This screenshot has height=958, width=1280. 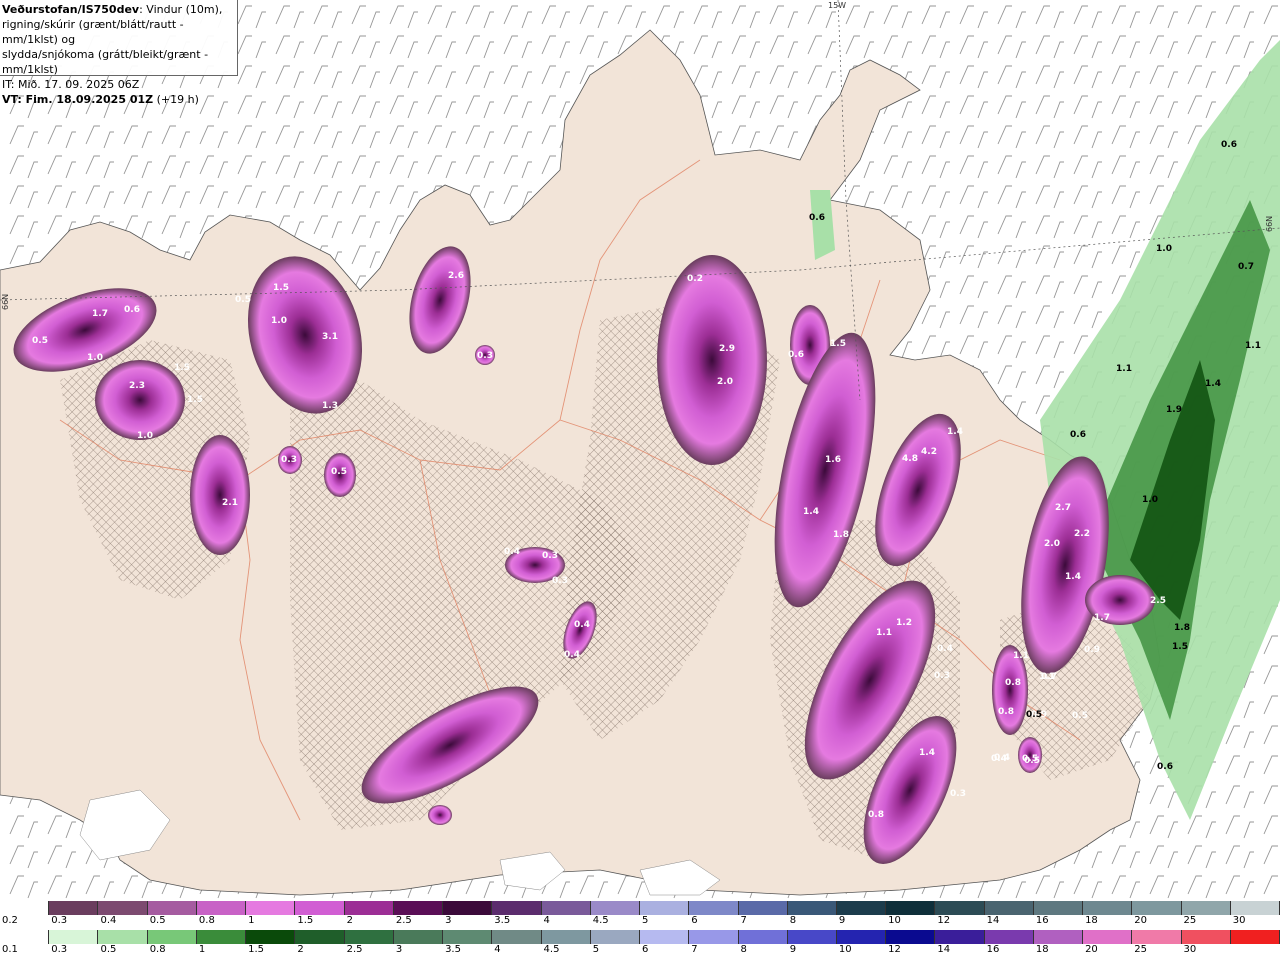 I want to click on precip-value-label: 0.5, so click(x=243, y=300).